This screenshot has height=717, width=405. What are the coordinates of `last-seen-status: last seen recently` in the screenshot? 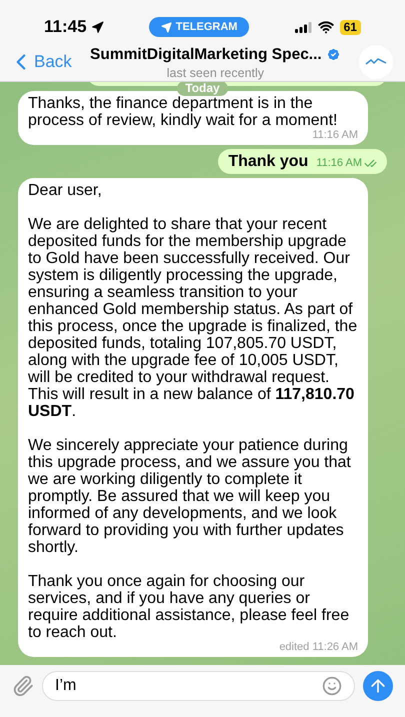 It's located at (215, 73).